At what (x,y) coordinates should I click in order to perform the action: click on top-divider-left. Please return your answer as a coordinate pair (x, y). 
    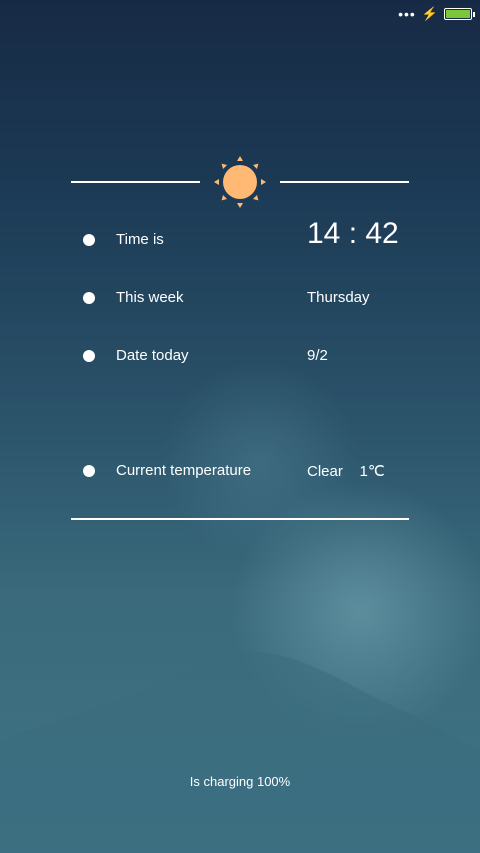
    Looking at the image, I should click on (135, 182).